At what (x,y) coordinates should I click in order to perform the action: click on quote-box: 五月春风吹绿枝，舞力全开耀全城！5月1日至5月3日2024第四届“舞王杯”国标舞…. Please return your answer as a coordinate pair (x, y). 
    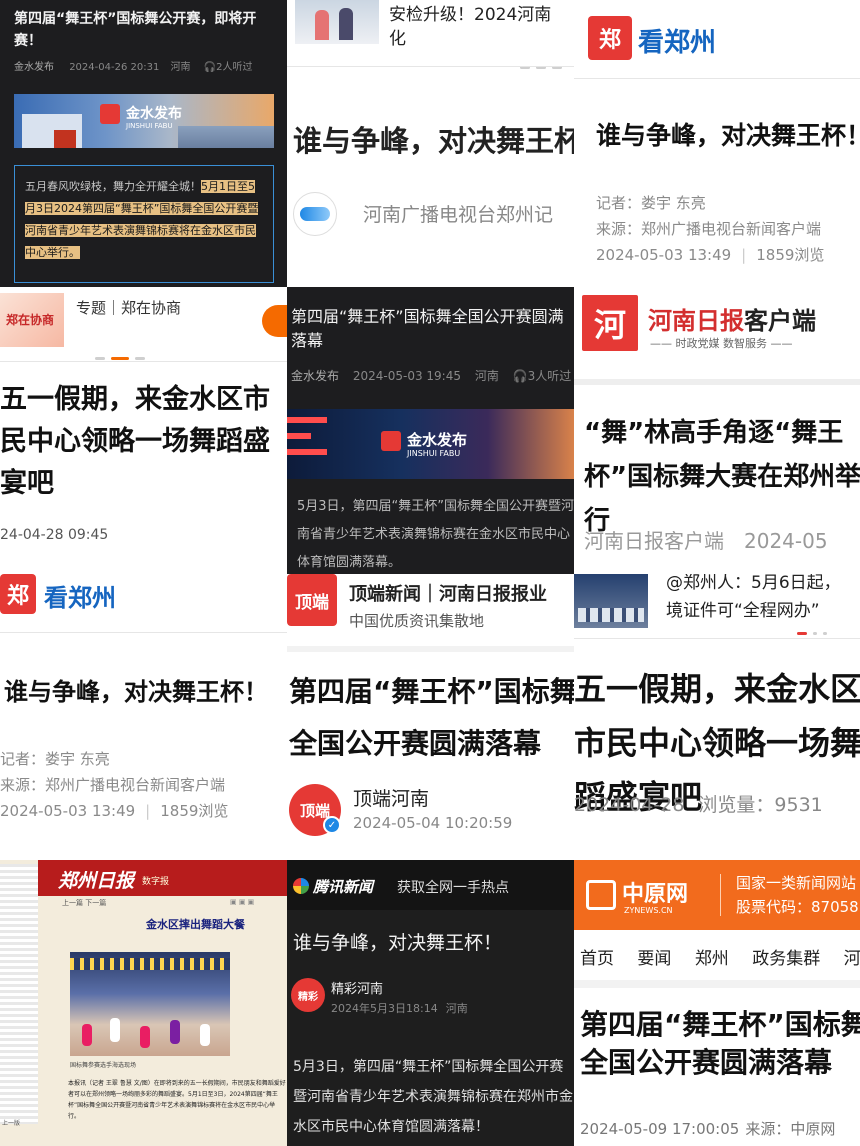
    Looking at the image, I should click on (144, 224).